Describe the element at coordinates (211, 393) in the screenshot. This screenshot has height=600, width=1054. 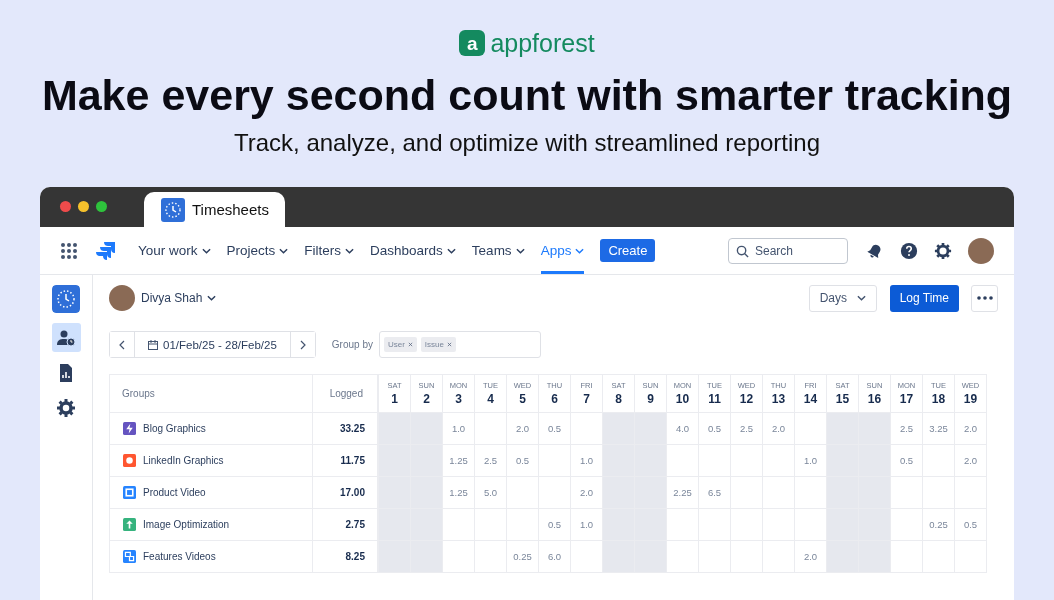
I see `column-header: Groups` at that location.